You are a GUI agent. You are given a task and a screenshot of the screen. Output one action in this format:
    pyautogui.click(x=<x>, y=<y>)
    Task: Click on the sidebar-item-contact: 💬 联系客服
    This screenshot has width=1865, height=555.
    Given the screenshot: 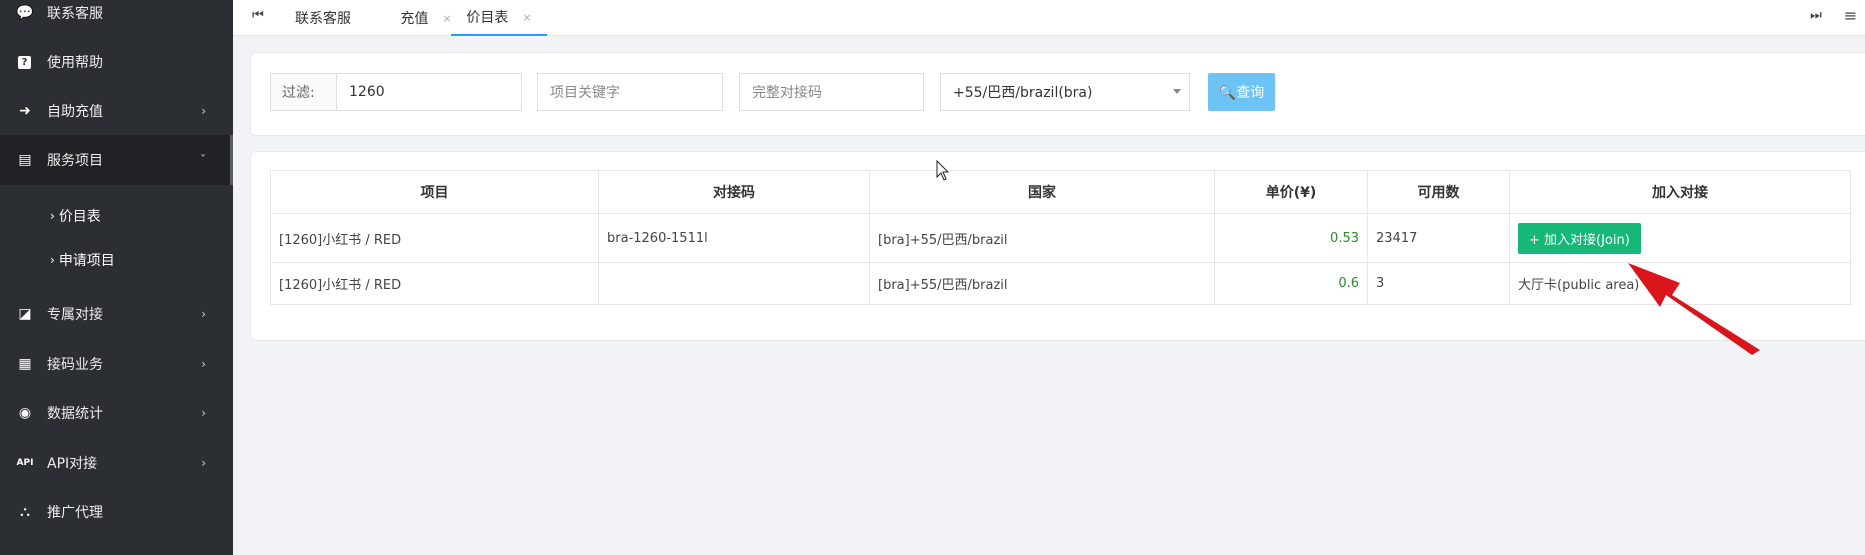 What is the action you would take?
    pyautogui.click(x=116, y=19)
    